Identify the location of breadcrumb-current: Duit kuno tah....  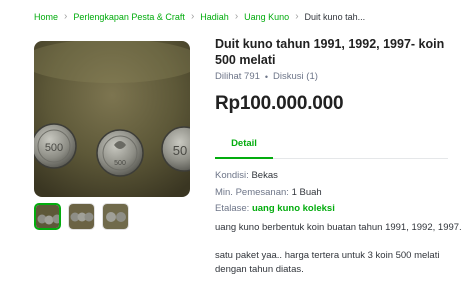
(335, 16).